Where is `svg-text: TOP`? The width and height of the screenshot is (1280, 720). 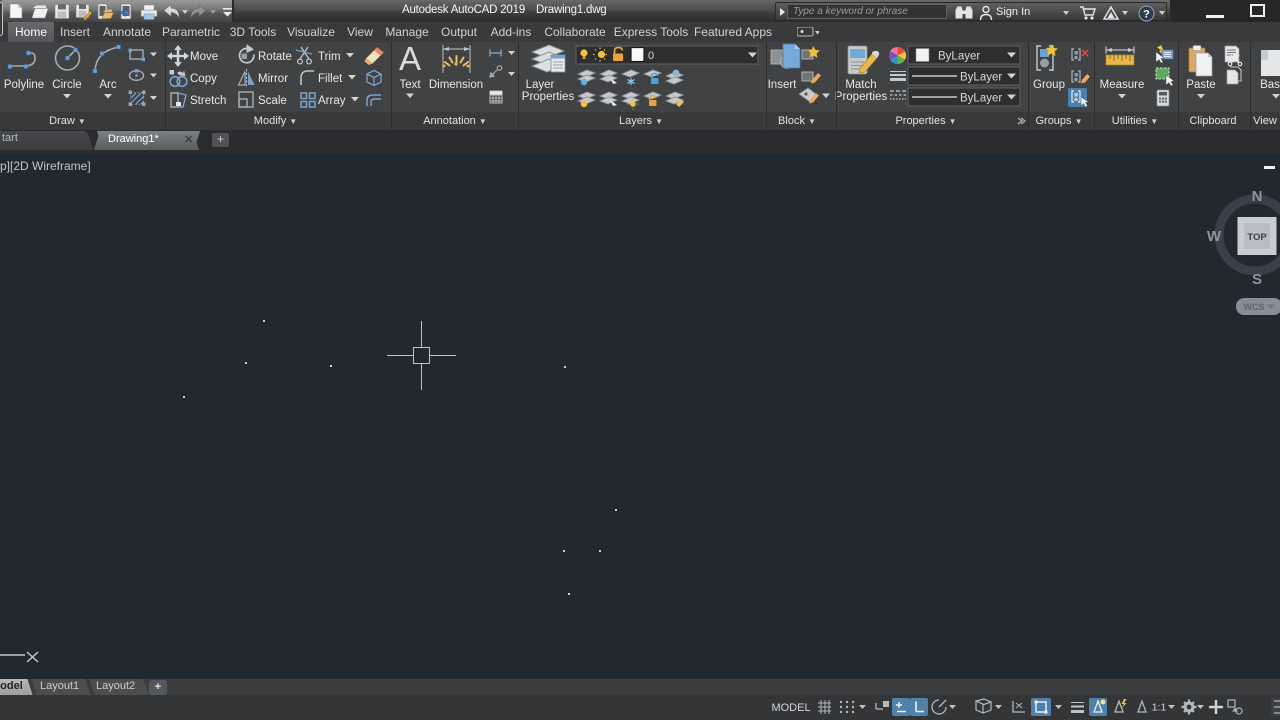 svg-text: TOP is located at coordinates (1257, 237).